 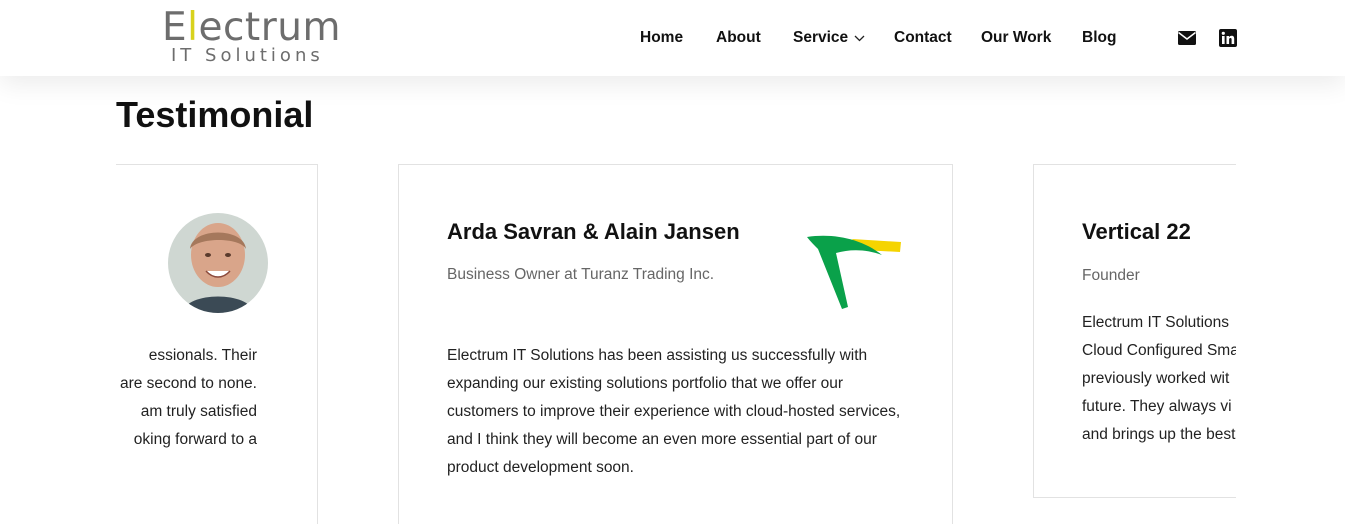 I want to click on logo-tagline: IT Solutions, so click(x=247, y=55).